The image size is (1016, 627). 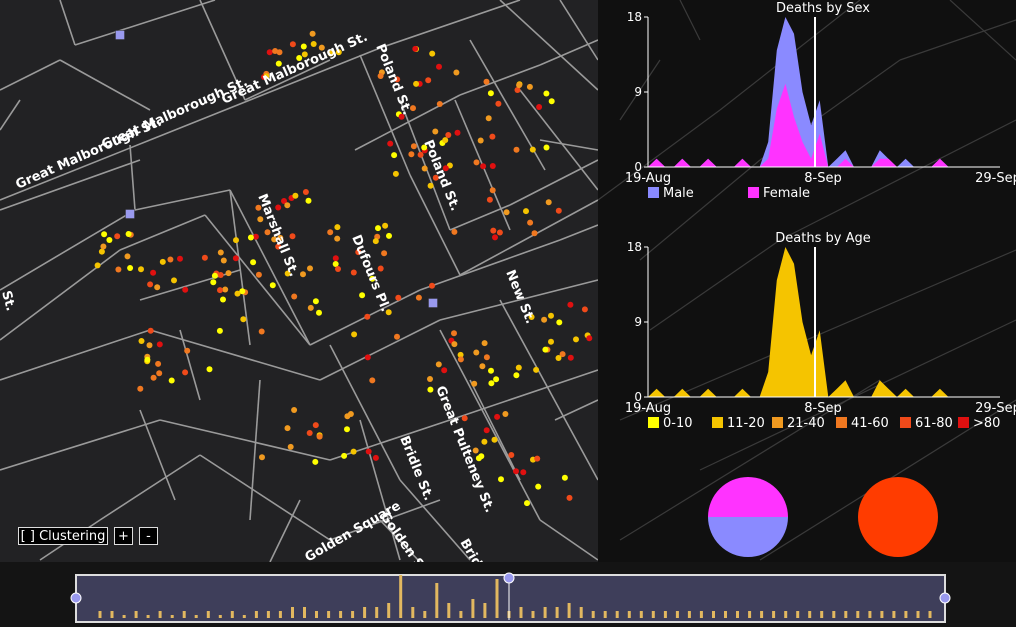 What do you see at coordinates (120, 35) in the screenshot?
I see `water-pump-marker` at bounding box center [120, 35].